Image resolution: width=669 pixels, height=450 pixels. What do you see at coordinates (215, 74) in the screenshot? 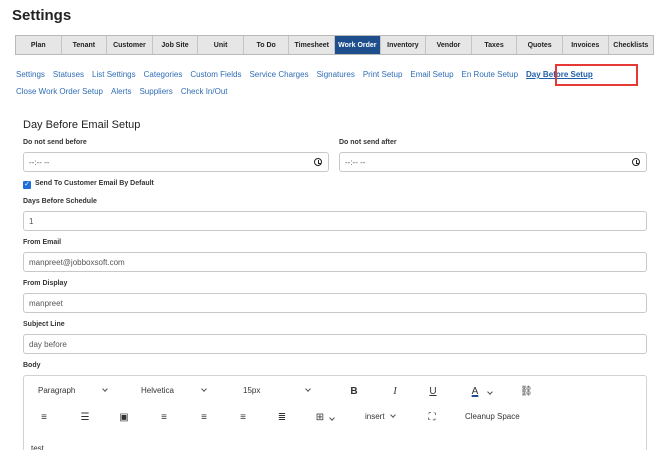
I see `subnav-custom-fields: Custom Fields` at bounding box center [215, 74].